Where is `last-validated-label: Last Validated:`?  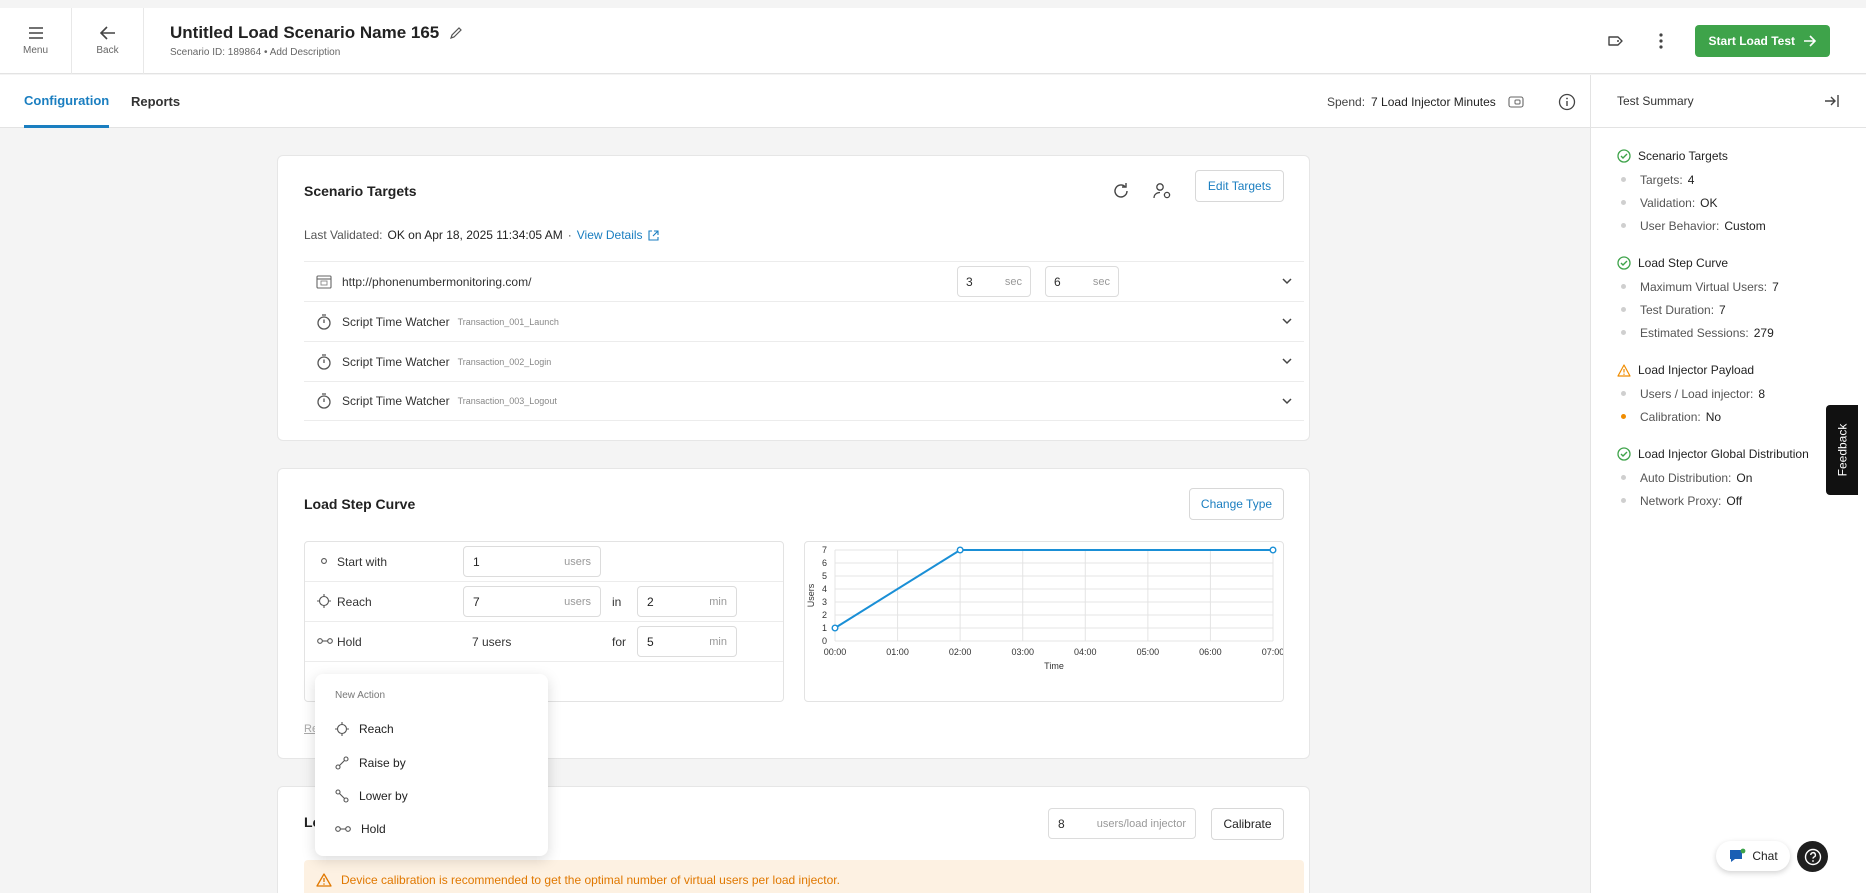
last-validated-label: Last Validated: is located at coordinates (343, 235).